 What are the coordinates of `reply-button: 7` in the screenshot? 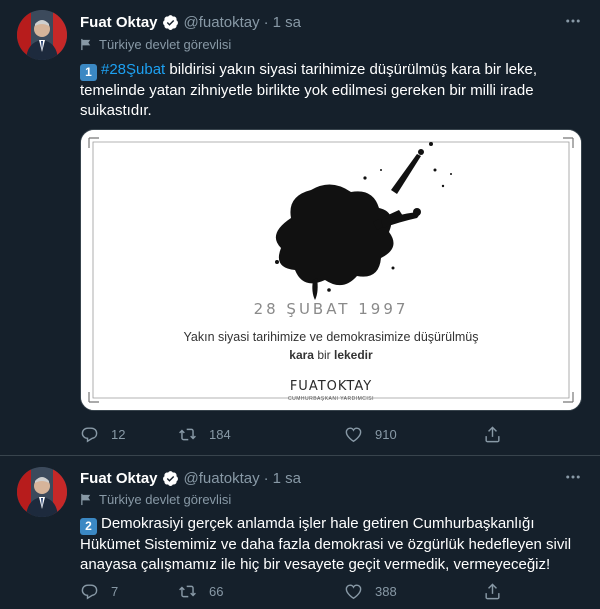 It's located at (99, 591).